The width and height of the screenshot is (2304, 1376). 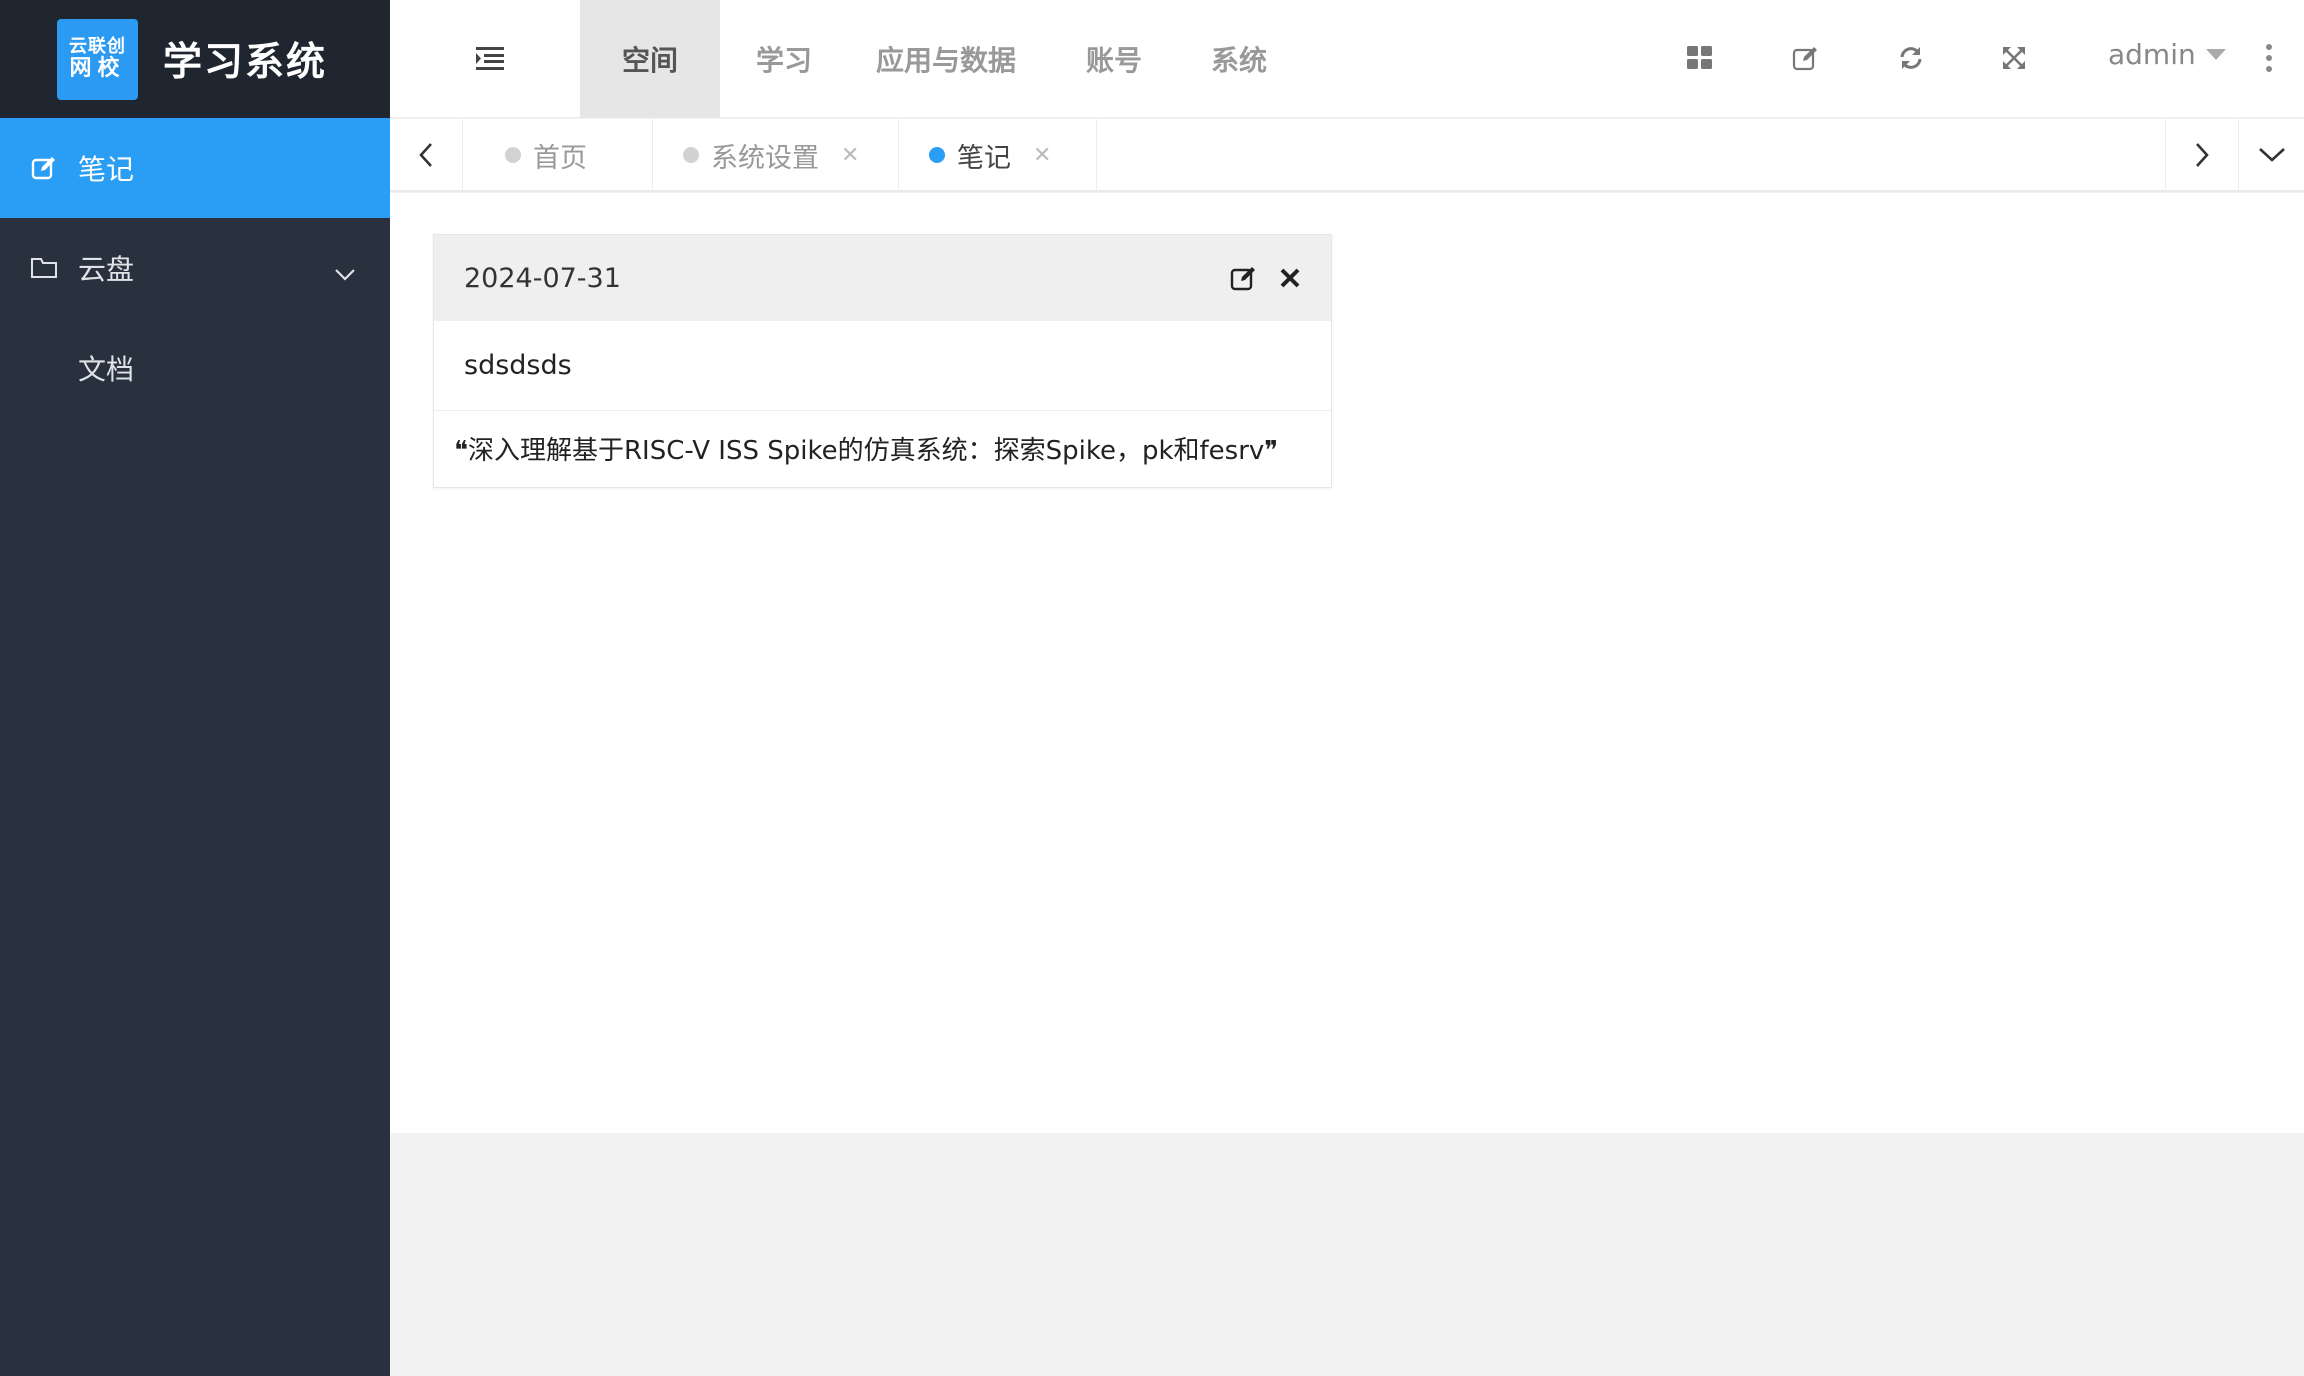 I want to click on page-tab-system-settings: 系统设置 ✕, so click(x=776, y=155).